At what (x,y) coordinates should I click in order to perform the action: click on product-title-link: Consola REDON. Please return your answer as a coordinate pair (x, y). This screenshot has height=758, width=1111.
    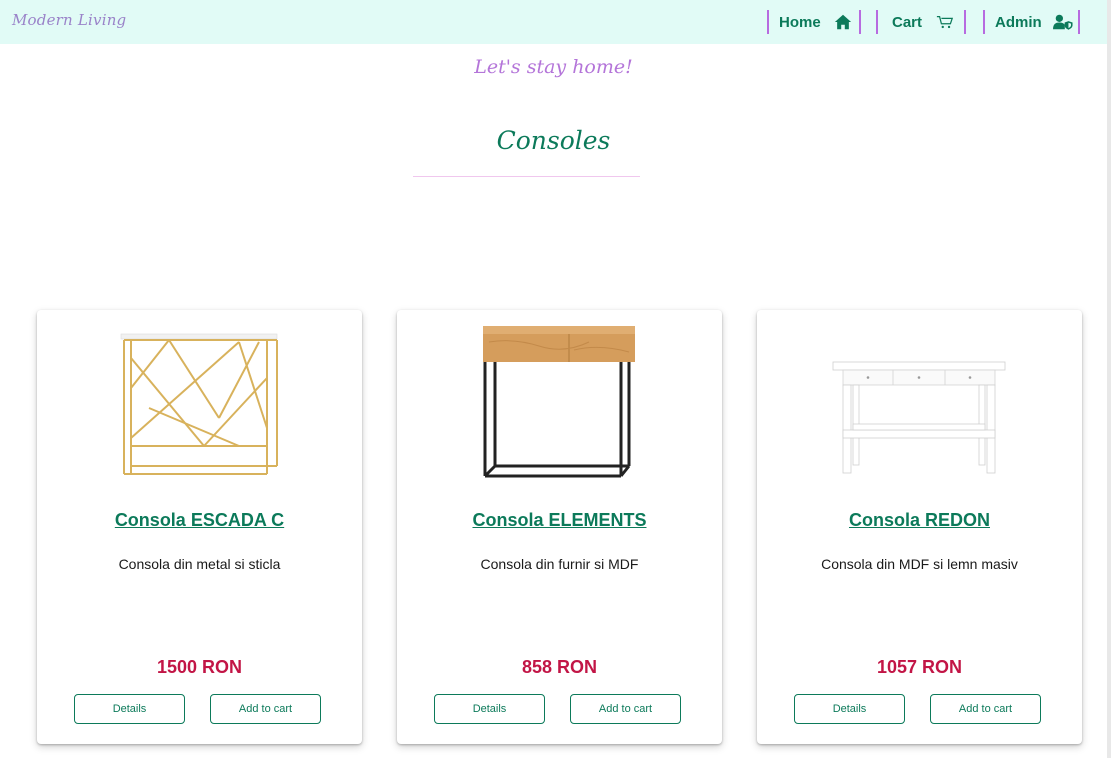
    Looking at the image, I should click on (919, 520).